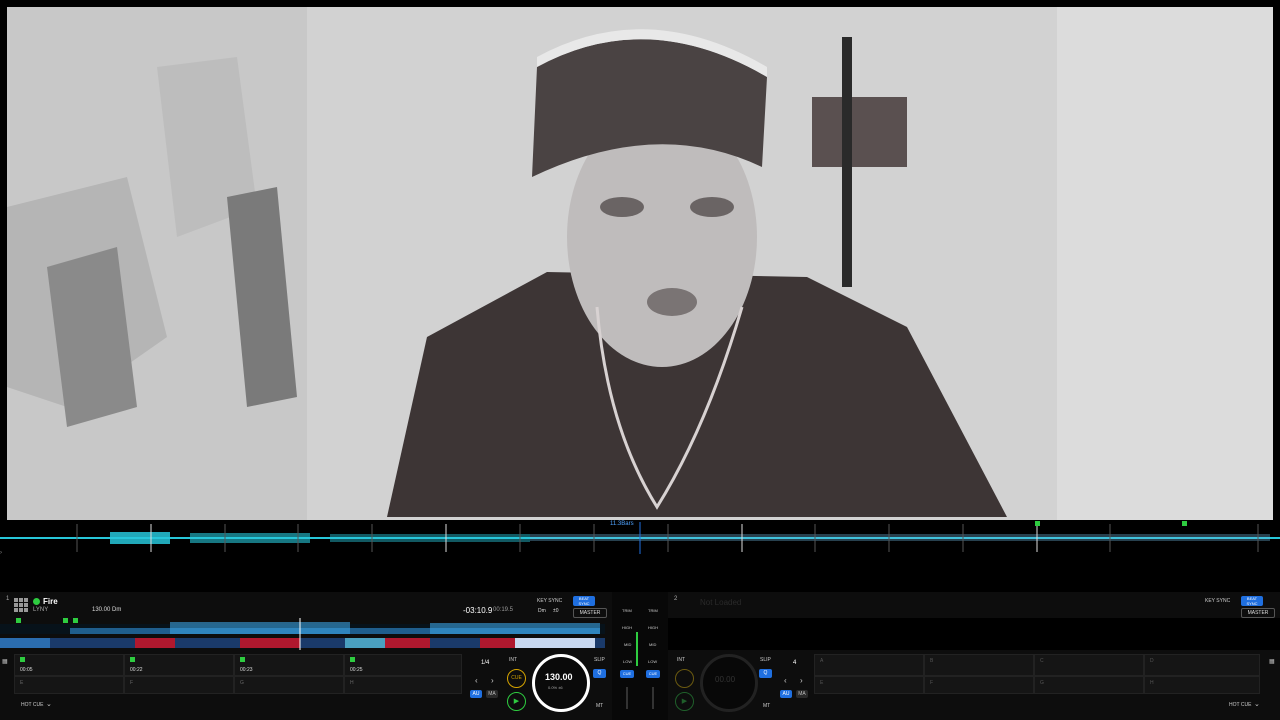 This screenshot has width=1280, height=720. I want to click on hot-cue-color-a, so click(22, 659).